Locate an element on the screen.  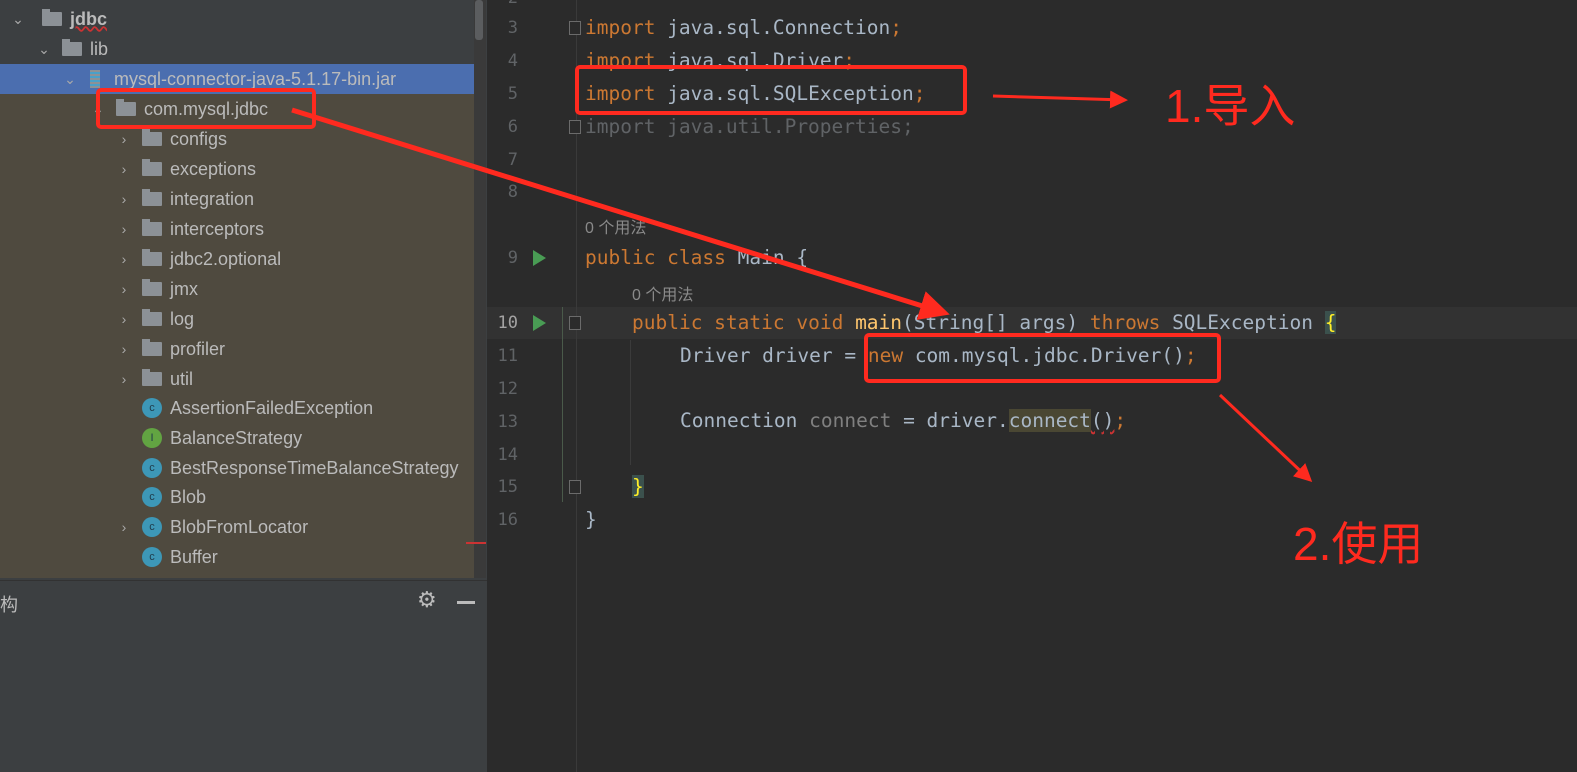
tree-item-label: Buffer is located at coordinates (194, 556).